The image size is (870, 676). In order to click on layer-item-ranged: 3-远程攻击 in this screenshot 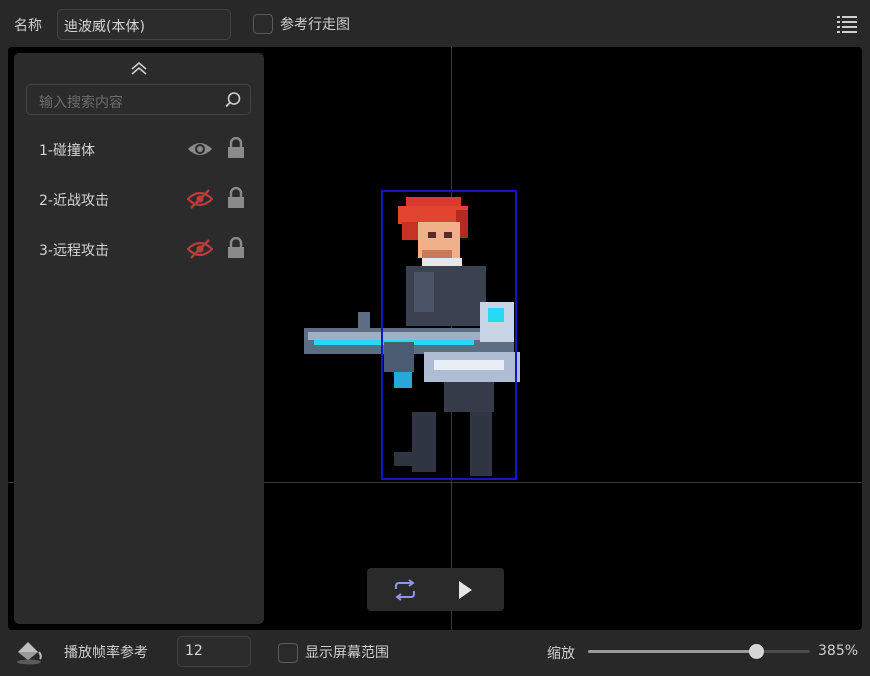, I will do `click(139, 250)`.